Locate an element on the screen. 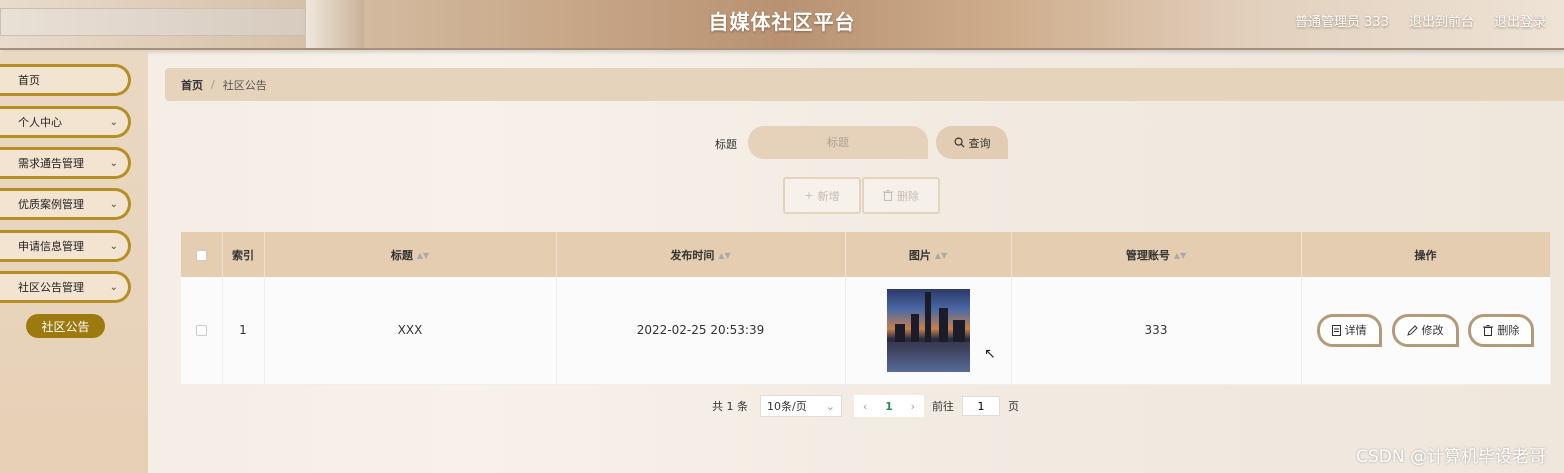 The height and width of the screenshot is (473, 1564). sidebar-item-community-notice: 社区公告管理 ⌄ is located at coordinates (65, 287).